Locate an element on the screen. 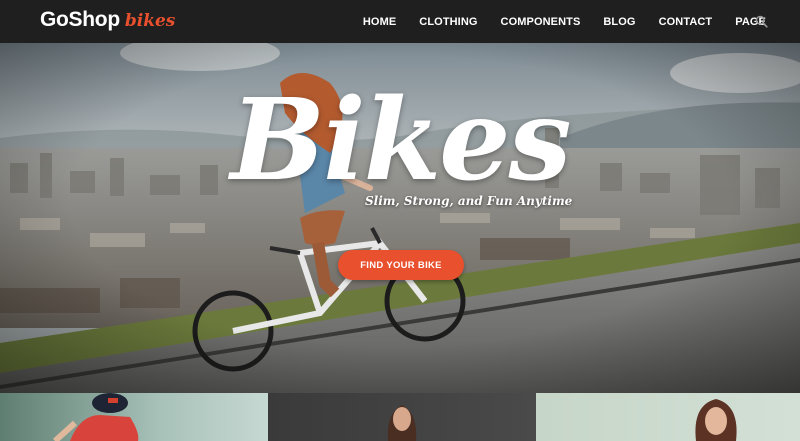  nav-item-clothing: CLOTHING is located at coordinates (448, 22).